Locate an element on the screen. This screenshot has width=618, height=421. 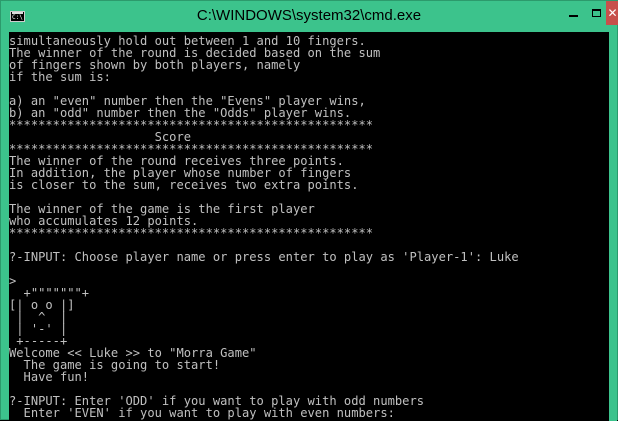
console-line: of fingers shown by both players, namely is located at coordinates (155, 65).